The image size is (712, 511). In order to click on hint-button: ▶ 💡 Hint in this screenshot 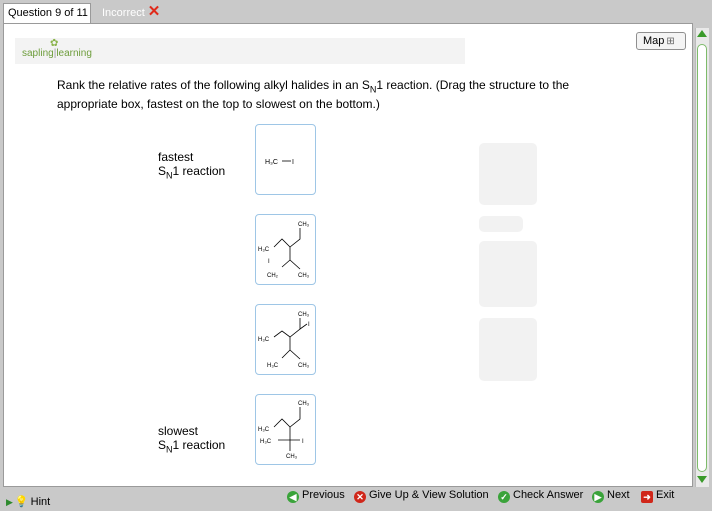, I will do `click(28, 501)`.